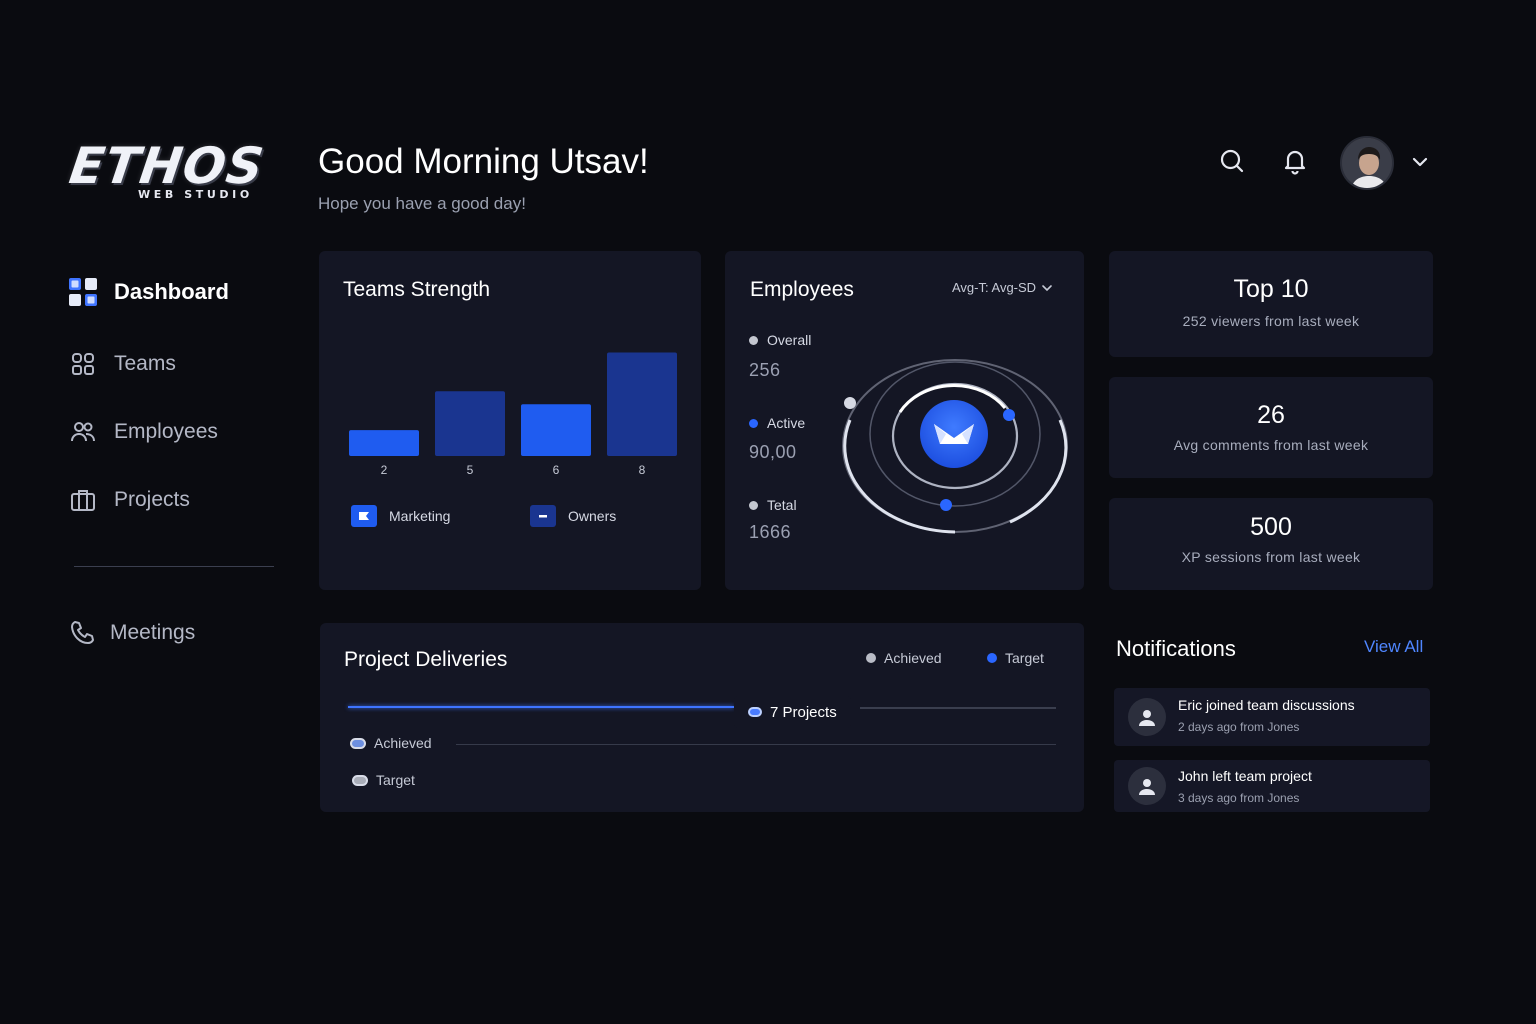 This screenshot has height=1024, width=1536. I want to click on teams-strength-chart: 2 5 6 8, so click(513, 414).